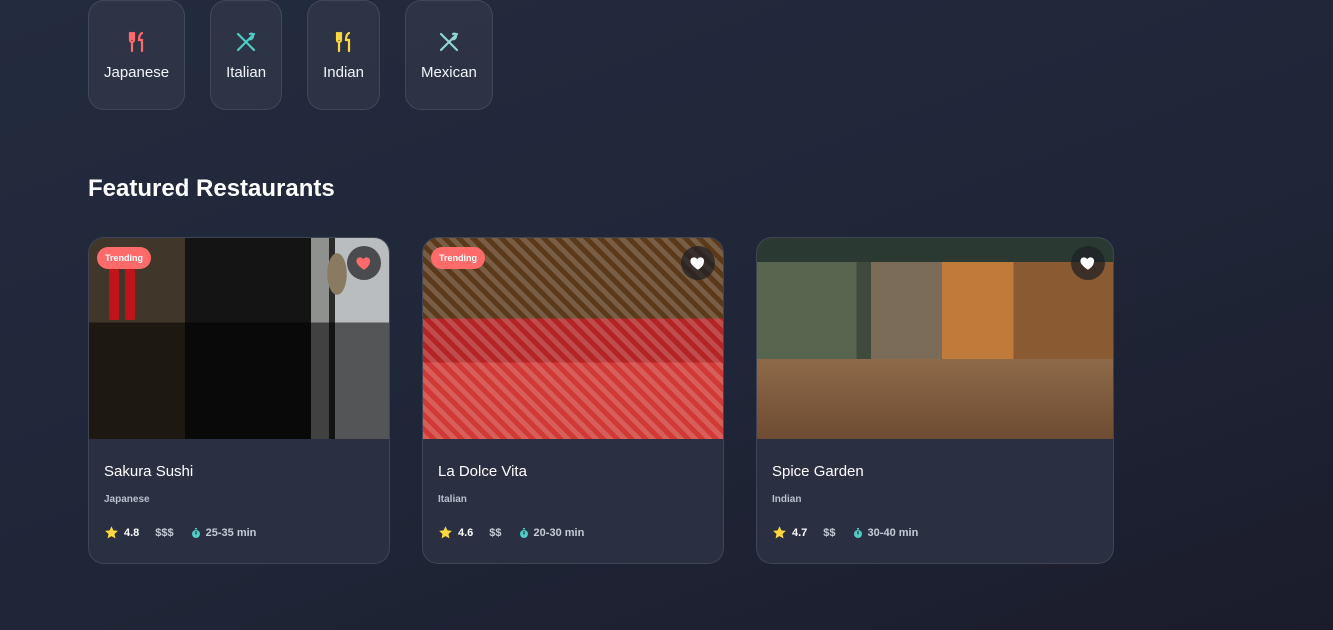 This screenshot has width=1333, height=630. Describe the element at coordinates (818, 471) in the screenshot. I see `restaurant-name: Spice Garden` at that location.